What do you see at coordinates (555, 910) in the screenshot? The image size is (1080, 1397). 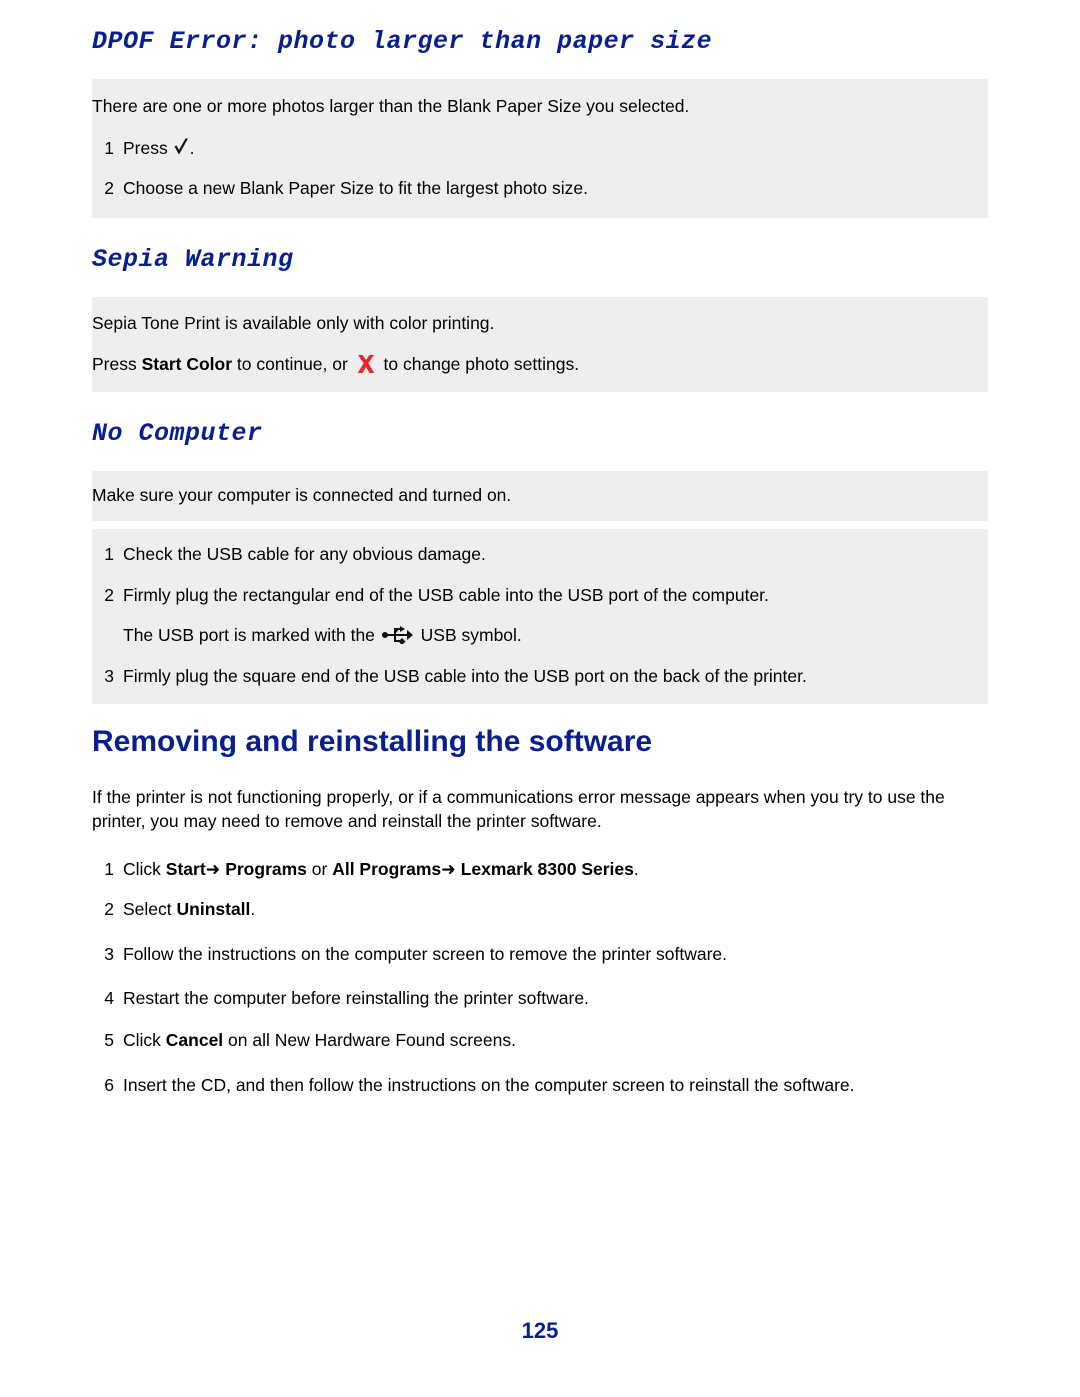 I see `removing-step-2-text: Select Uninstall.` at bounding box center [555, 910].